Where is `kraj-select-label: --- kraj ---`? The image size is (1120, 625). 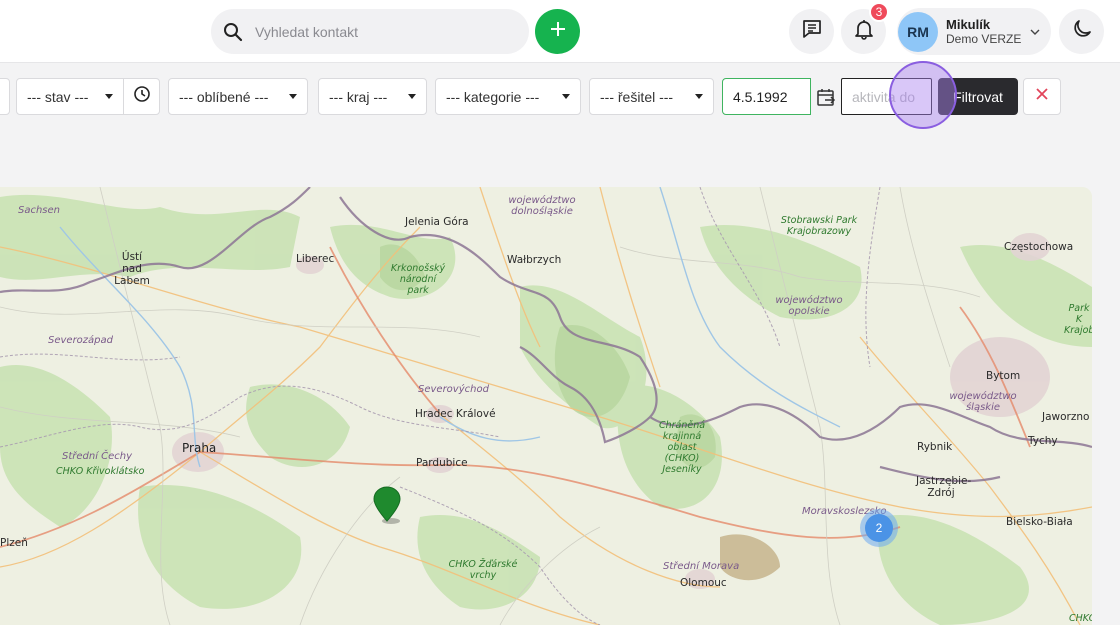
kraj-select-label: --- kraj --- is located at coordinates (358, 96).